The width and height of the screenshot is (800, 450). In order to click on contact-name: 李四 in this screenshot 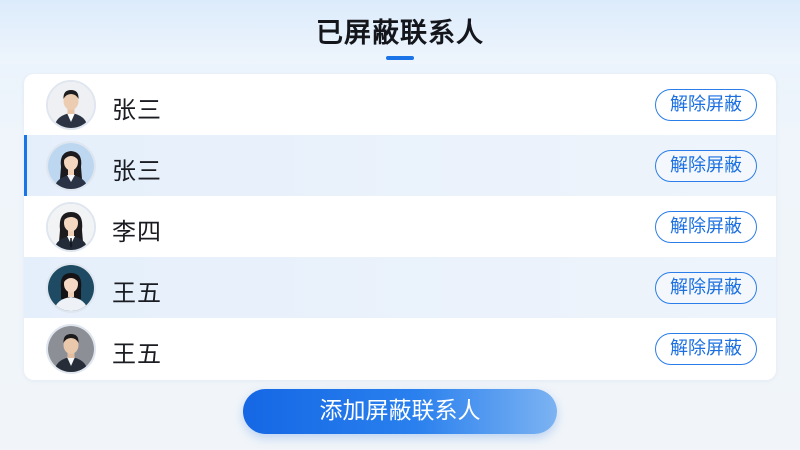, I will do `click(137, 232)`.